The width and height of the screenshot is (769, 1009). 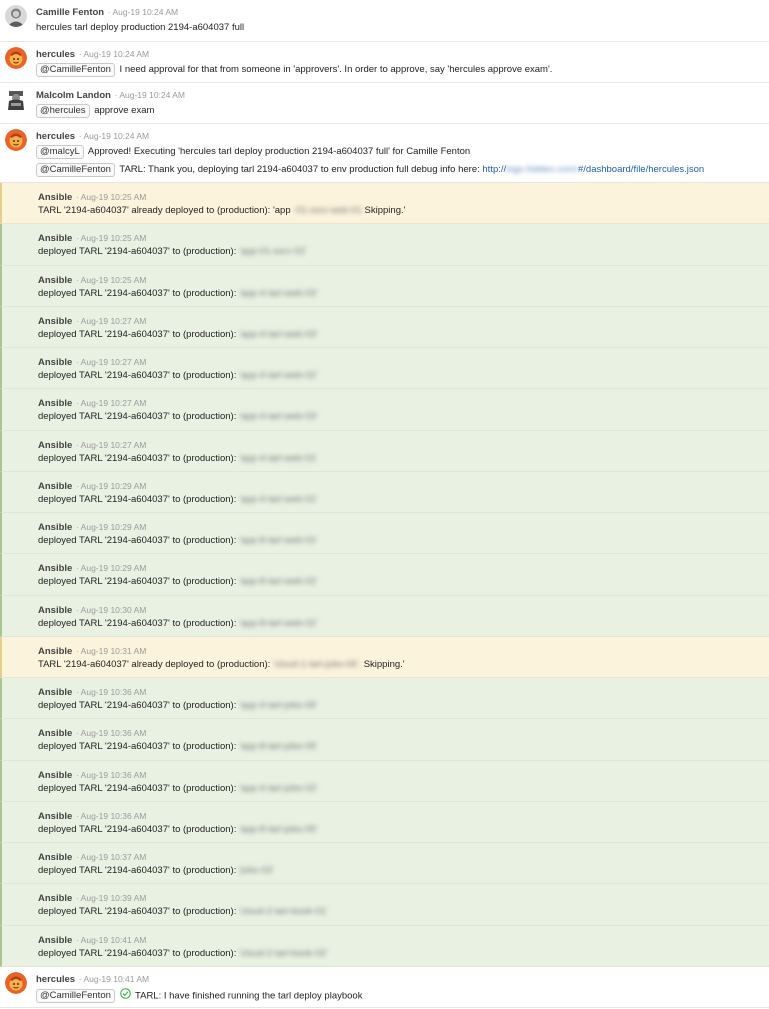 I want to click on redacted-host: 'cloud-2-tarl-book-02', so click(x=283, y=953).